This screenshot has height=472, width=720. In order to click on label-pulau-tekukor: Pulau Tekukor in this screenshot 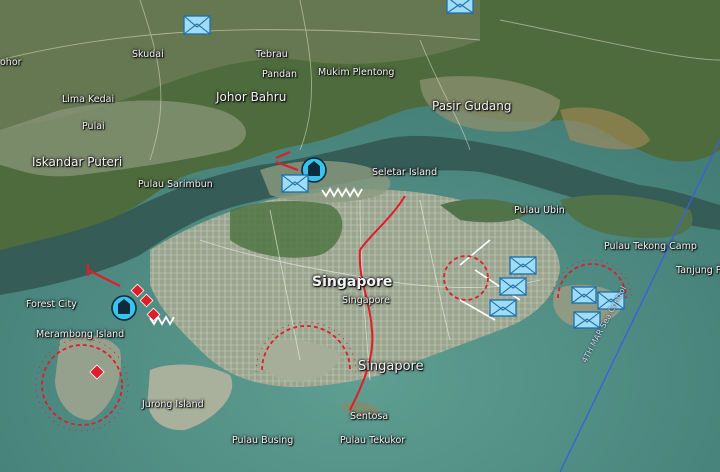, I will do `click(373, 440)`.